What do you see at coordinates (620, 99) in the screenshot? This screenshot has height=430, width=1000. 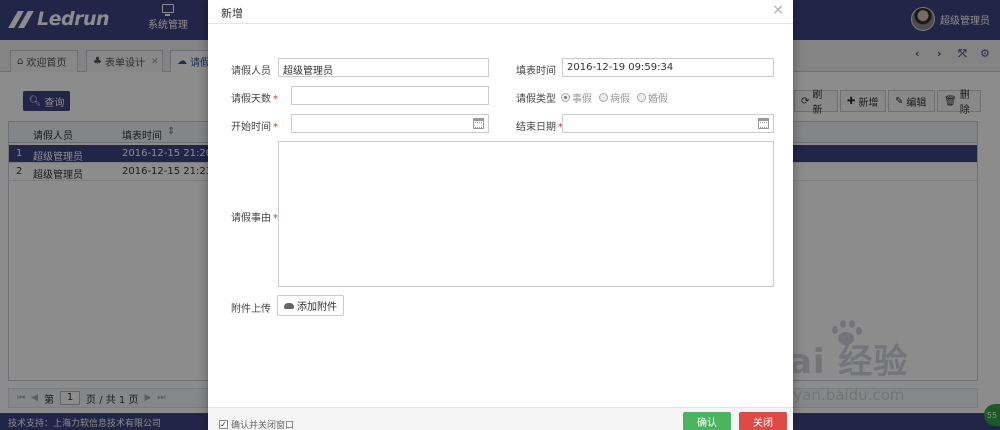 I see `radio-label: 病假` at bounding box center [620, 99].